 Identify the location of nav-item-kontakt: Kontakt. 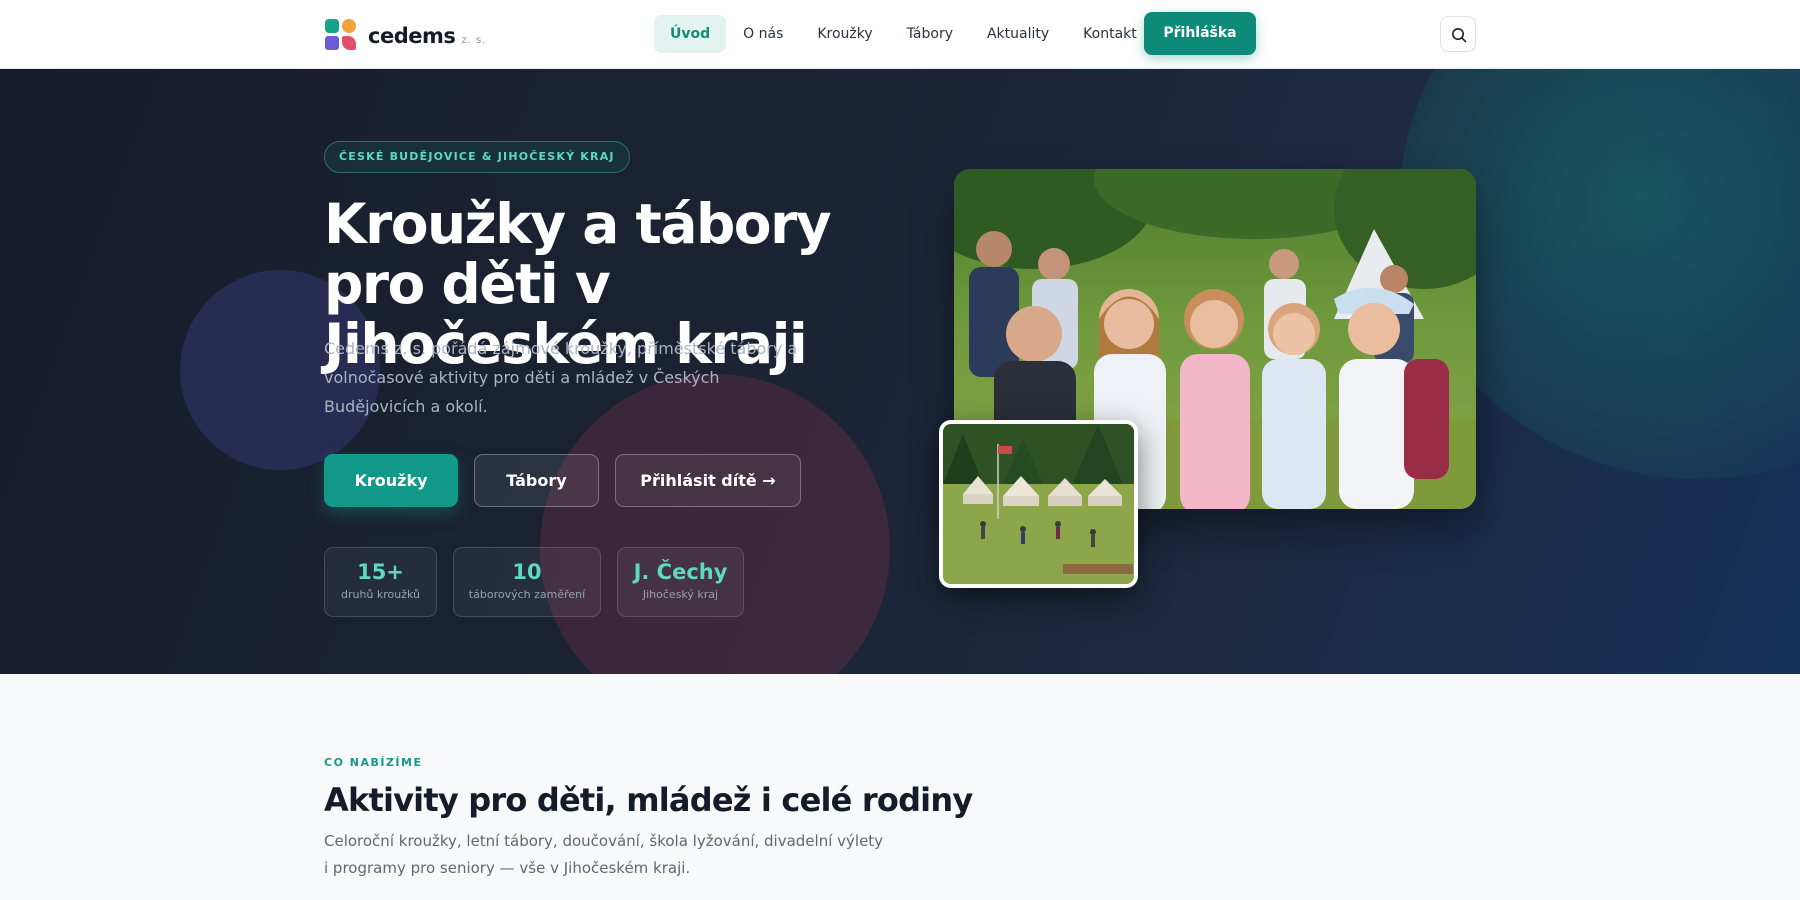
(1110, 34).